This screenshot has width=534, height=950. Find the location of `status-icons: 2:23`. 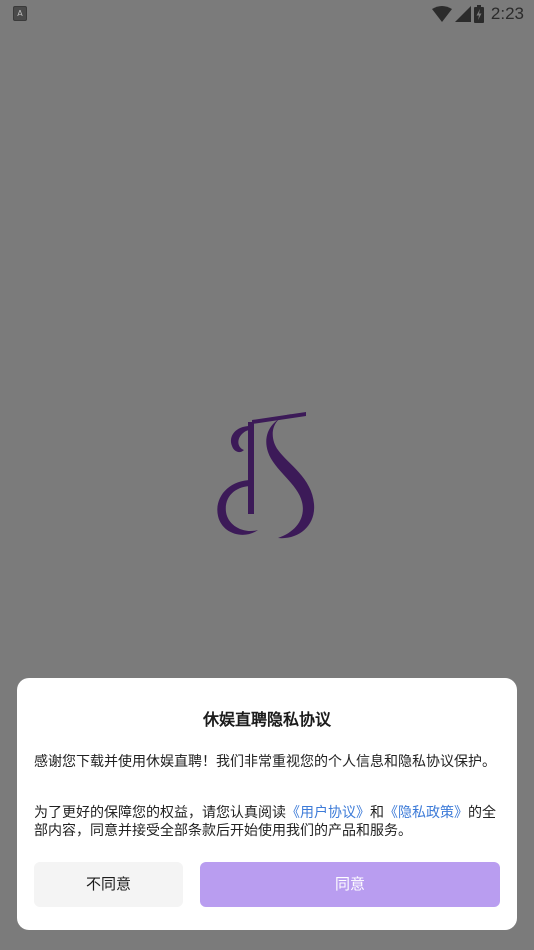

status-icons: 2:23 is located at coordinates (477, 14).